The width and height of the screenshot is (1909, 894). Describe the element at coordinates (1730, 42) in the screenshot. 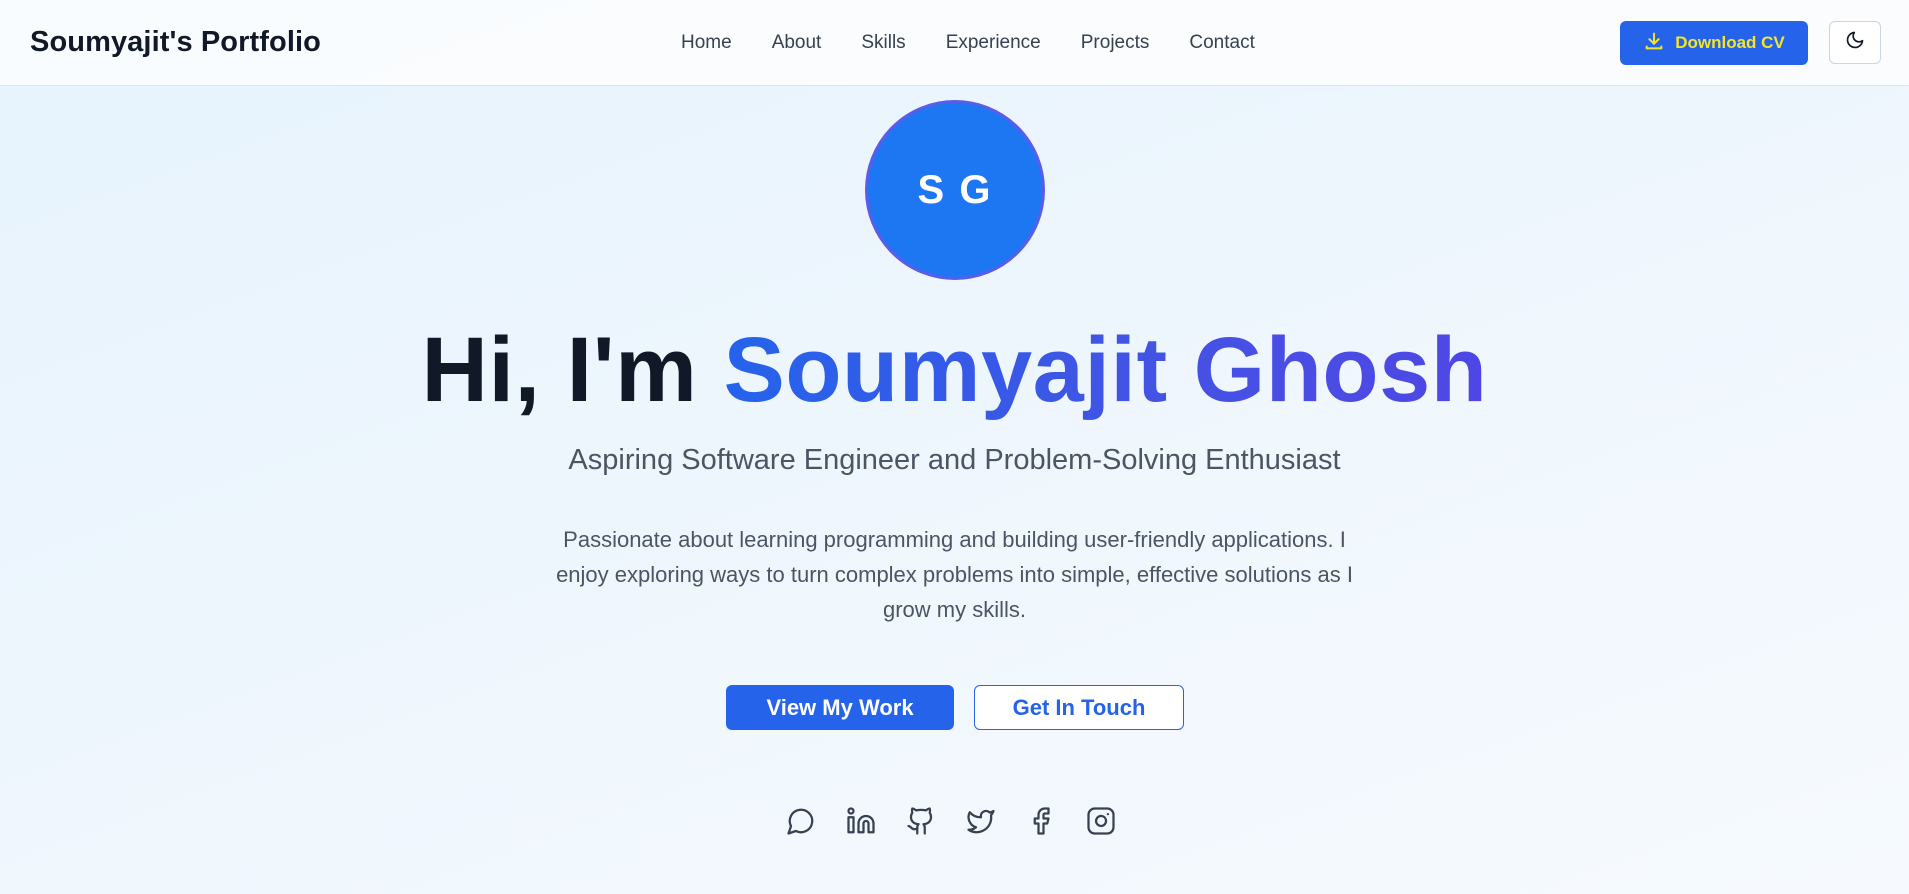

I see `download-cv-label: Download CV` at that location.